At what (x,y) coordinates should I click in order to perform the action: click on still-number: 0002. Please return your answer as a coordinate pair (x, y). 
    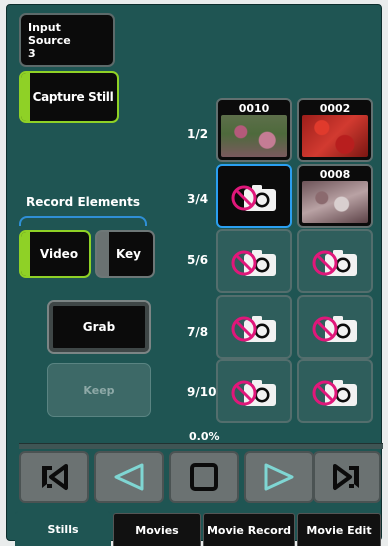
    Looking at the image, I should click on (335, 108).